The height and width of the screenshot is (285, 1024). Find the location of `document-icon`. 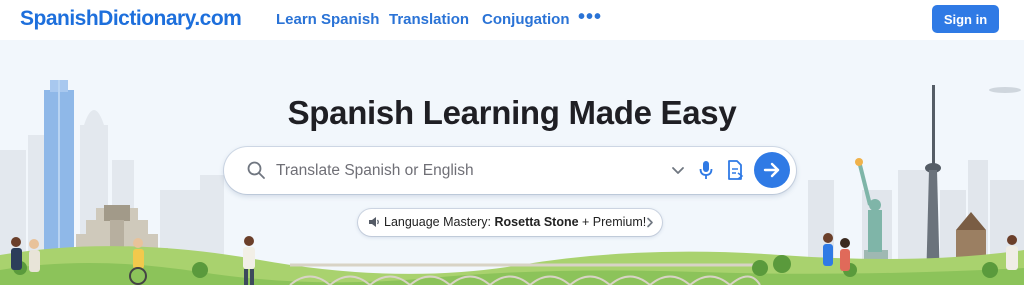

document-icon is located at coordinates (735, 170).